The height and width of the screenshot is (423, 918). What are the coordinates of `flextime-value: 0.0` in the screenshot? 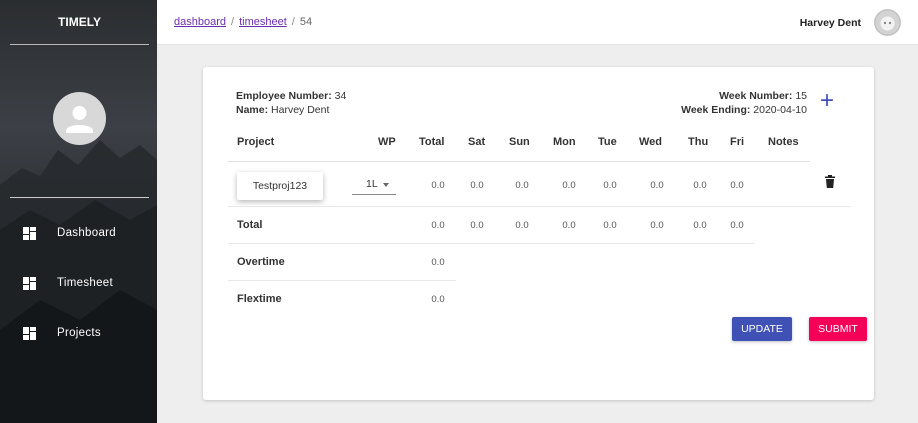 It's located at (438, 299).